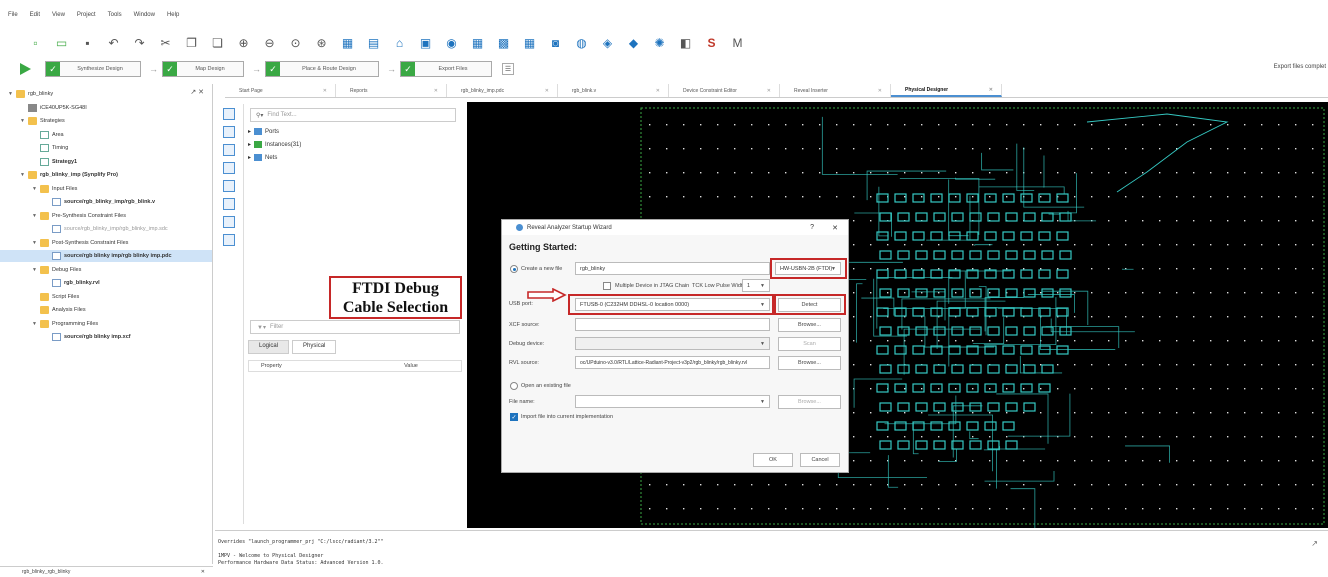 The height and width of the screenshot is (577, 1328). What do you see at coordinates (373, 43) in the screenshot?
I see `report-icon: ▤` at bounding box center [373, 43].